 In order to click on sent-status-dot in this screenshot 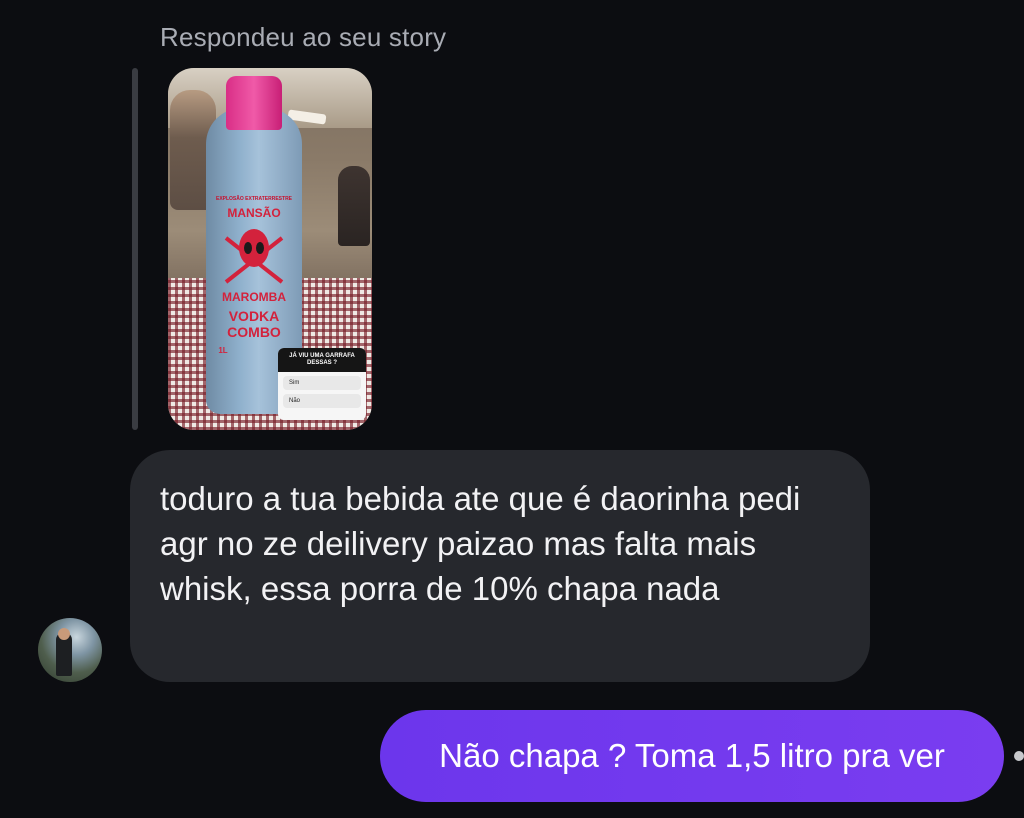, I will do `click(1019, 756)`.